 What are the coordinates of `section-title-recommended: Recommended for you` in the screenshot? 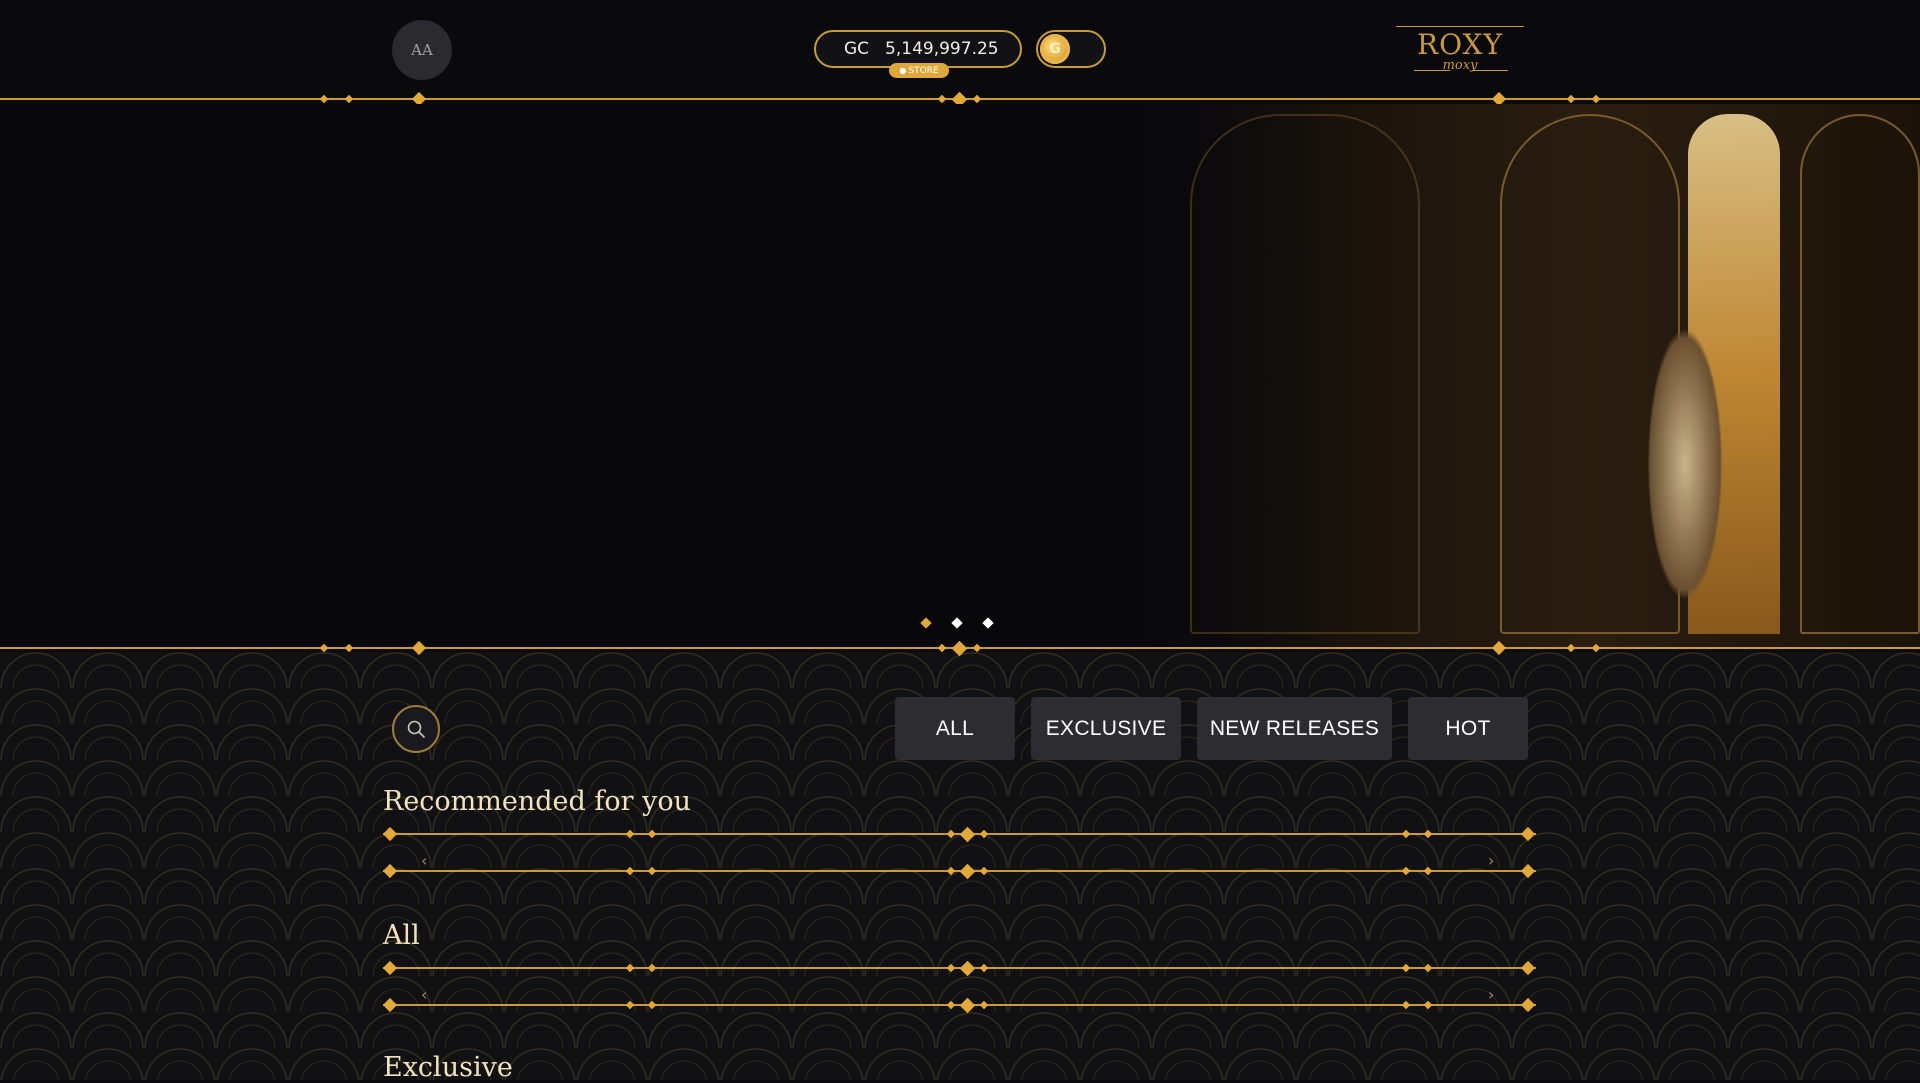 It's located at (537, 801).